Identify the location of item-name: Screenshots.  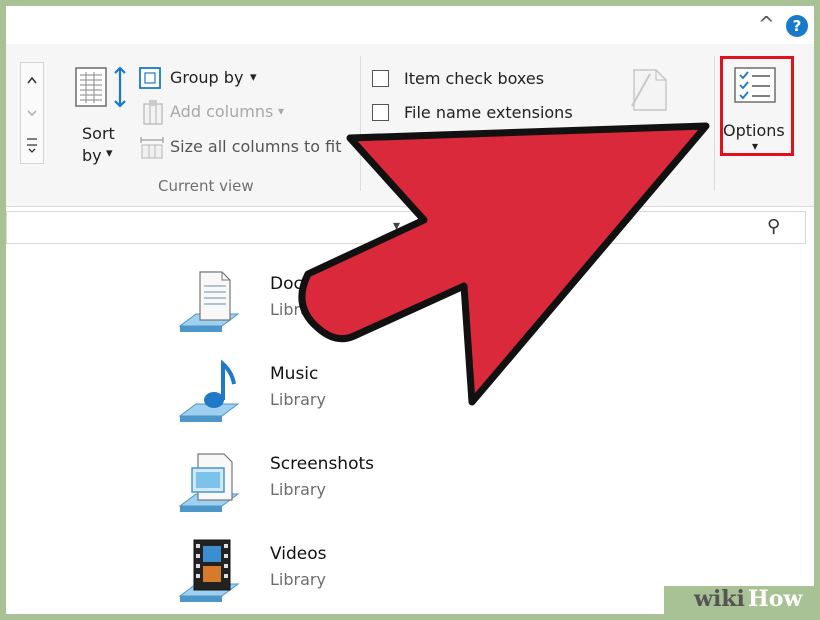
(322, 464).